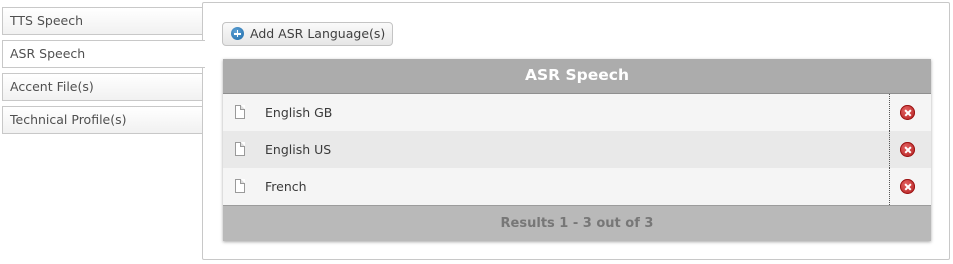 This screenshot has height=264, width=953. Describe the element at coordinates (318, 33) in the screenshot. I see `add-asr-language-label: Add ASR Language(s)` at that location.